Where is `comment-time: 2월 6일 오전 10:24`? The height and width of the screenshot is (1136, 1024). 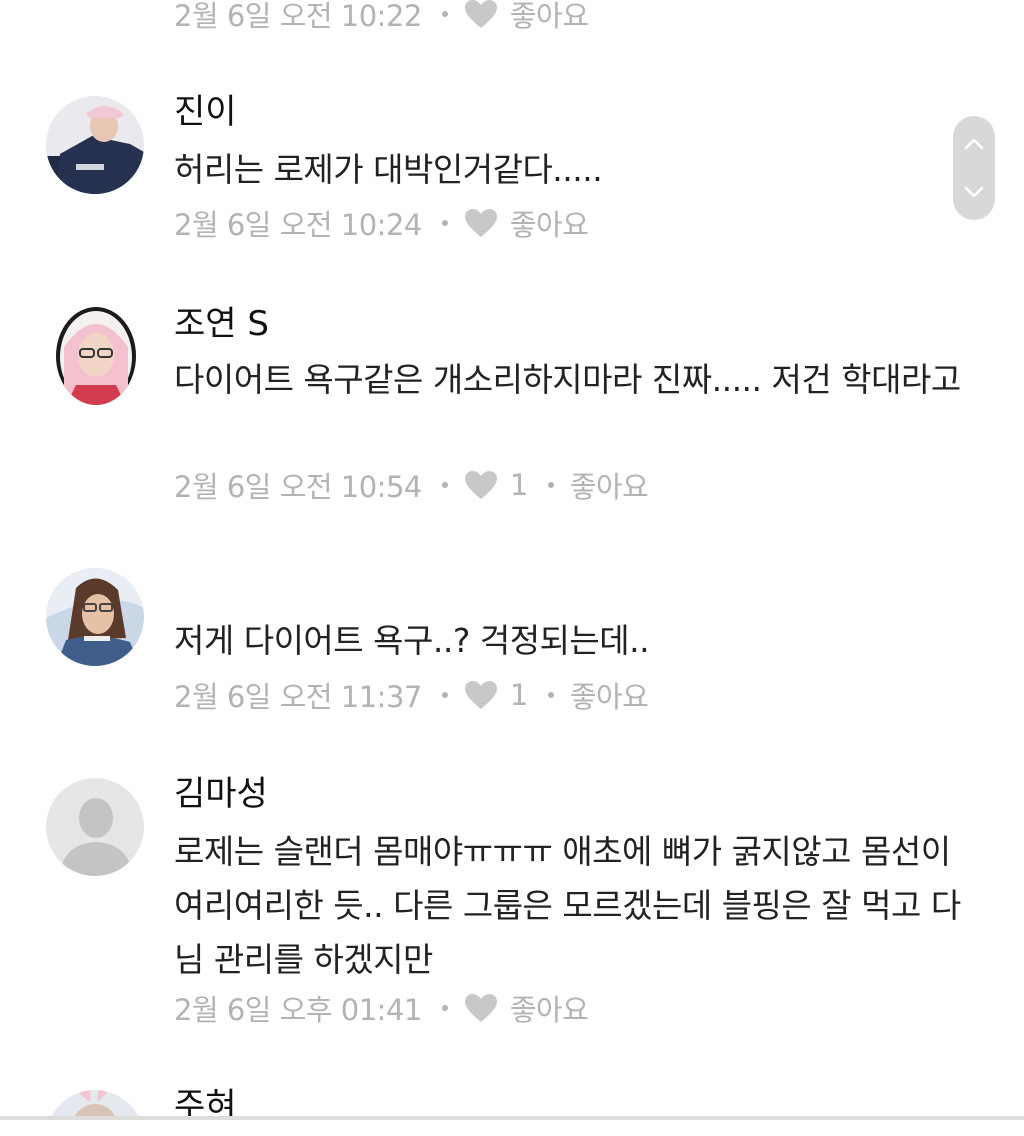
comment-time: 2월 6일 오전 10:24 is located at coordinates (298, 225).